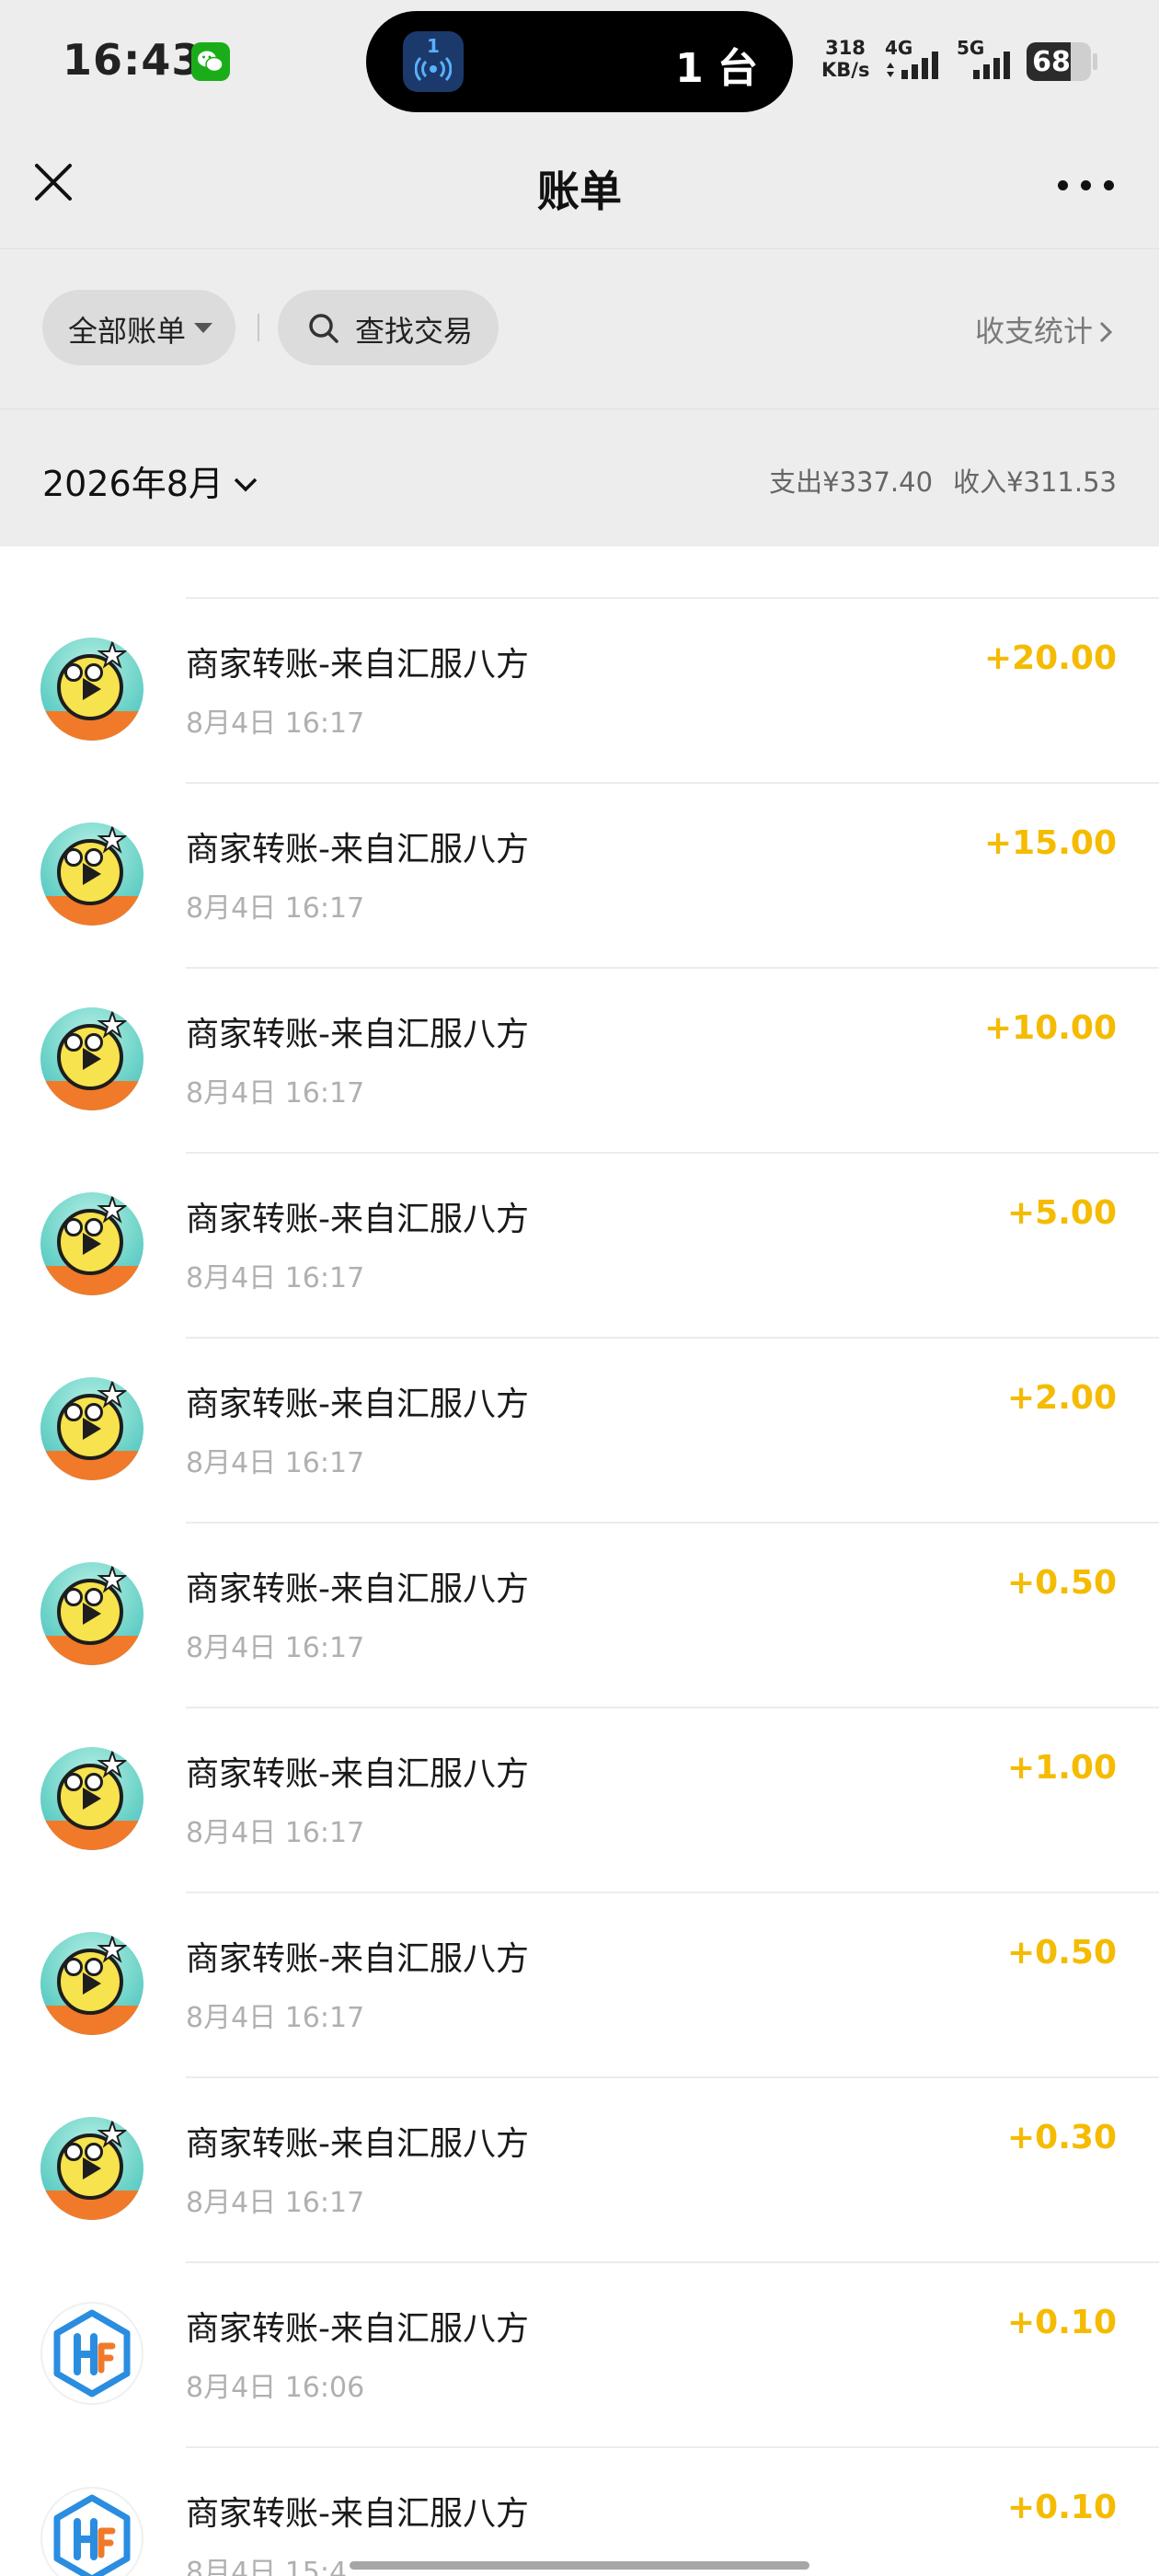 The image size is (1159, 2576). I want to click on transaction-row: ★ 商家转账-来自汇服八方 8月4日 16:17 +10.00, so click(579, 1061).